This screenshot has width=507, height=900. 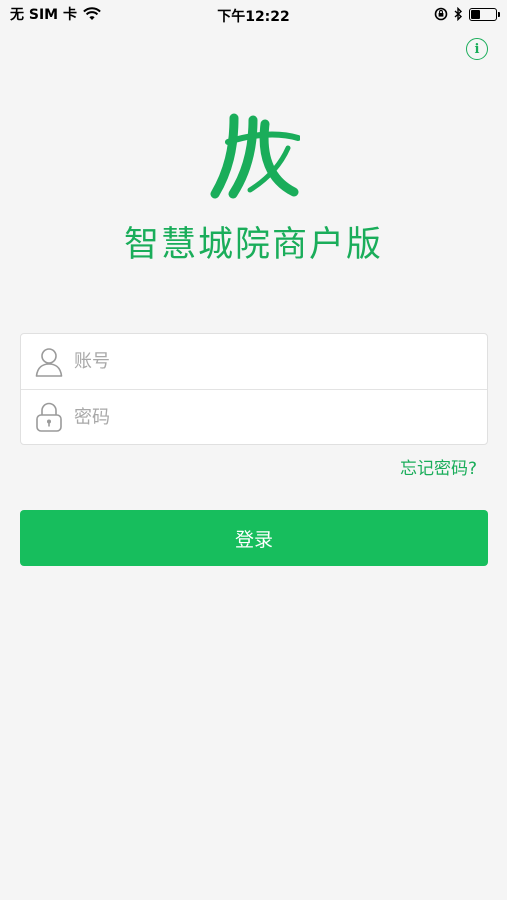 What do you see at coordinates (476, 14) in the screenshot?
I see `battery-fill` at bounding box center [476, 14].